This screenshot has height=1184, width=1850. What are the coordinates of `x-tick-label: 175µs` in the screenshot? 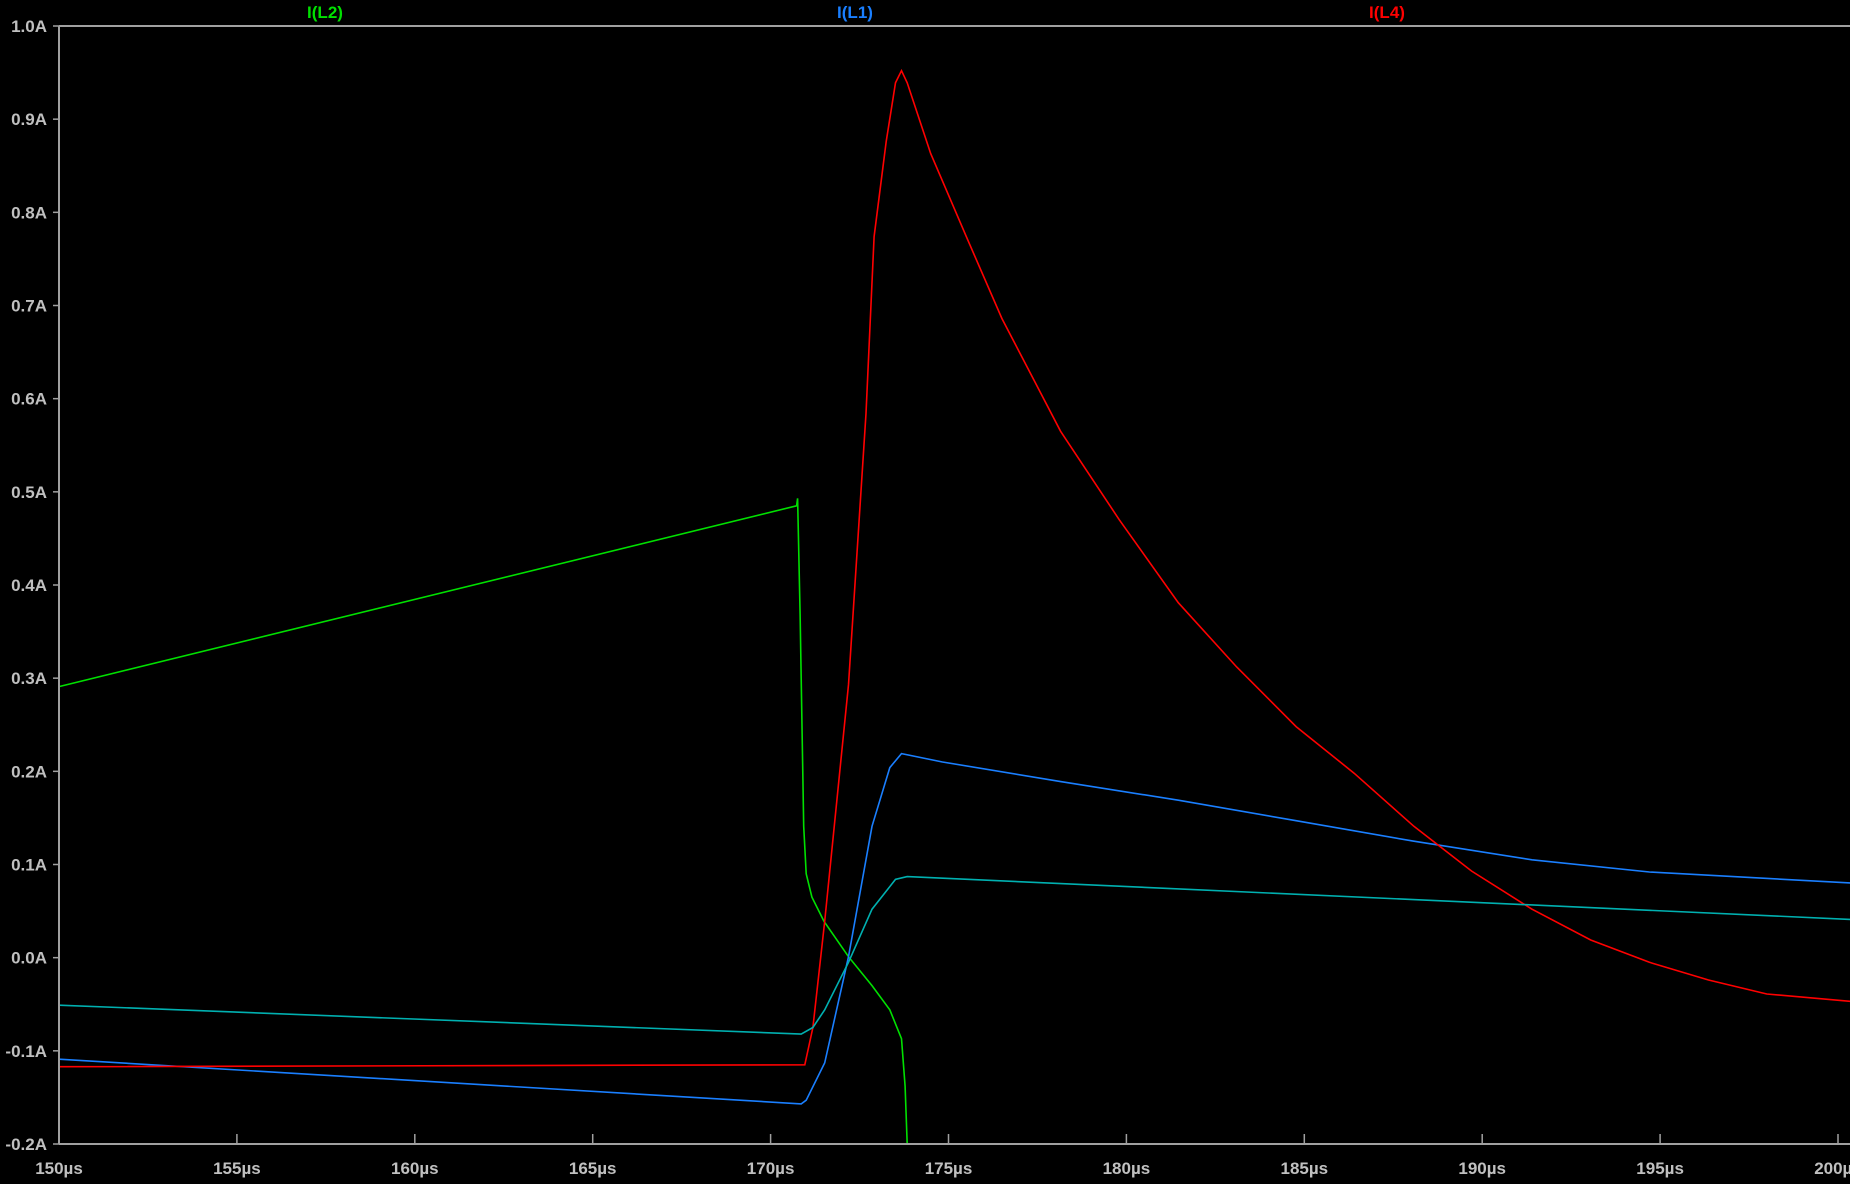 It's located at (949, 1168).